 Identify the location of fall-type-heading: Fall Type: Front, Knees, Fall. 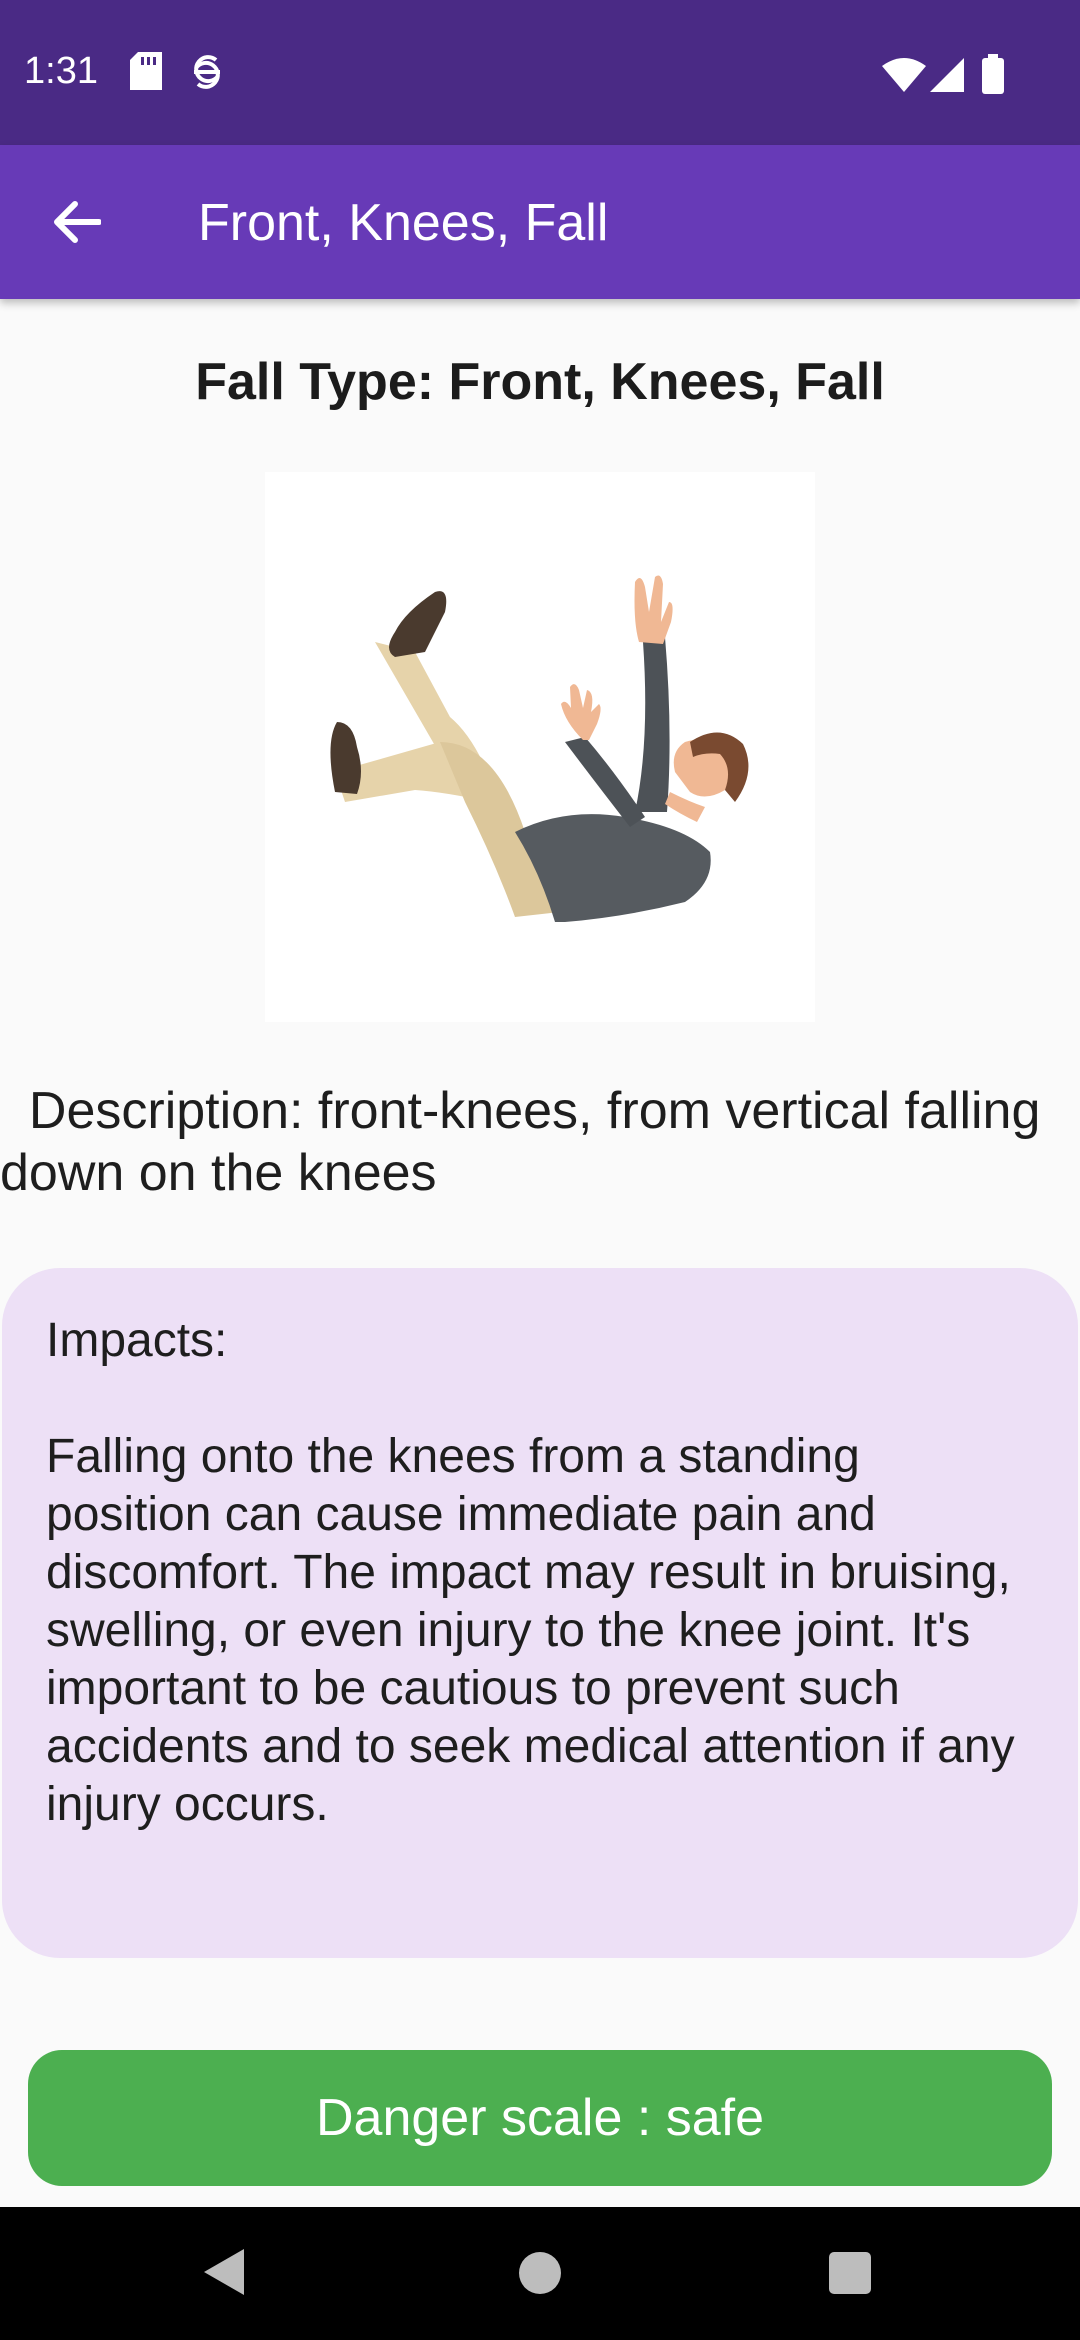
(540, 382).